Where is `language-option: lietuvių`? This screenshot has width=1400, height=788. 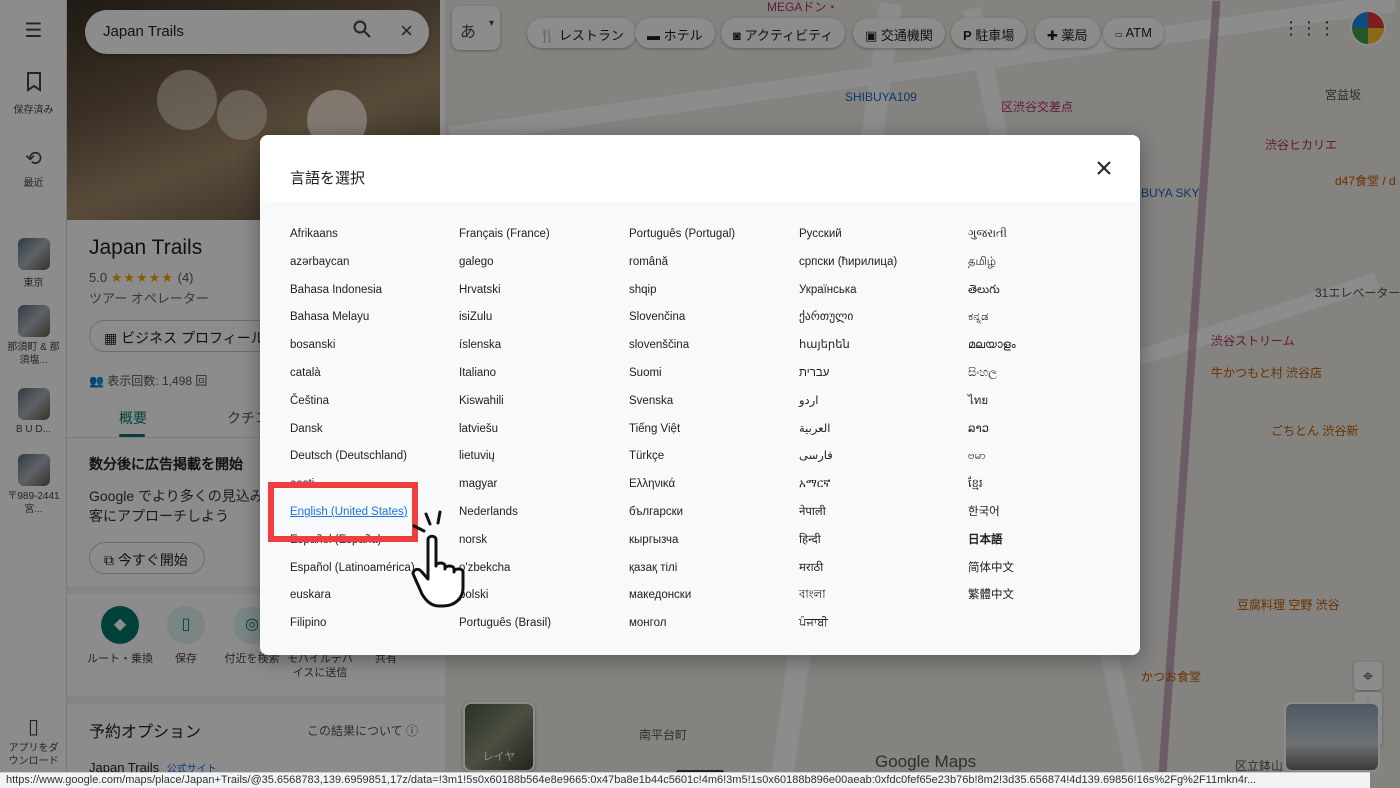 language-option: lietuvių is located at coordinates (541, 463).